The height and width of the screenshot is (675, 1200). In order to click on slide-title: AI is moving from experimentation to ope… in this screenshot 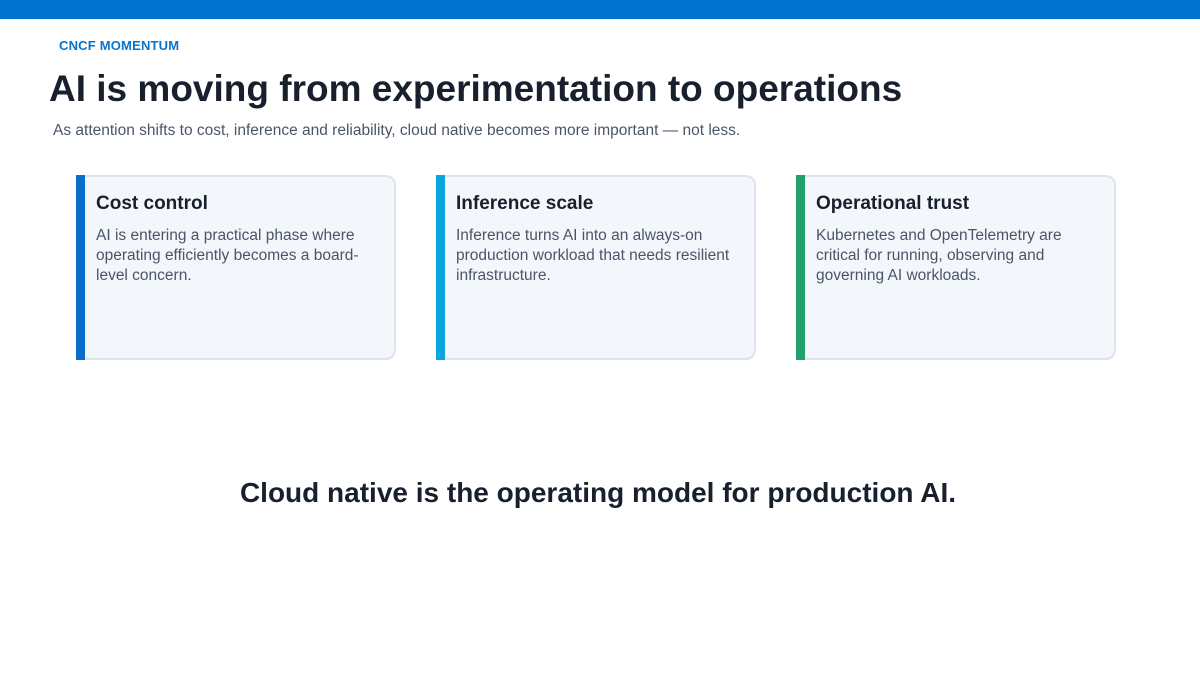, I will do `click(476, 88)`.